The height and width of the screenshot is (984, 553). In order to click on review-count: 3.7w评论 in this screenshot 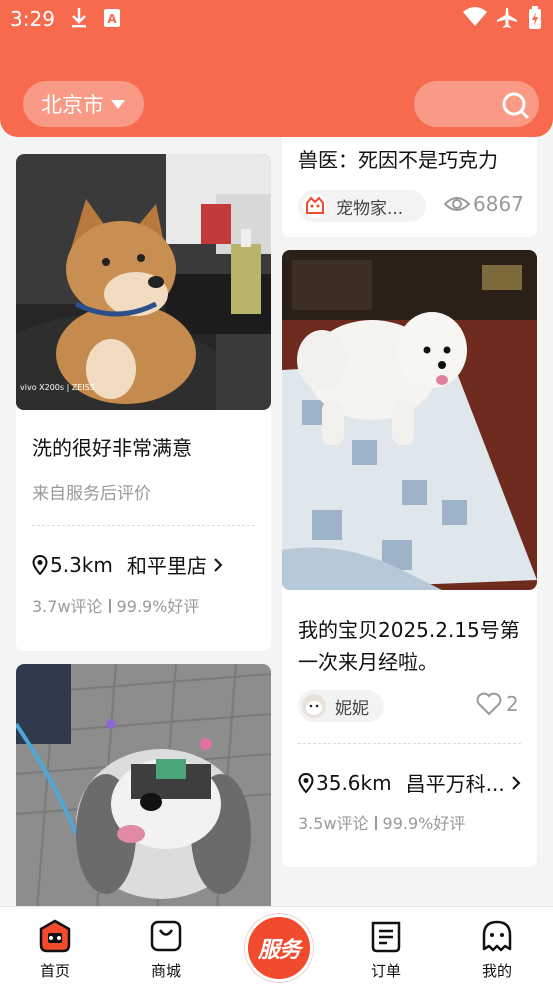, I will do `click(67, 606)`.